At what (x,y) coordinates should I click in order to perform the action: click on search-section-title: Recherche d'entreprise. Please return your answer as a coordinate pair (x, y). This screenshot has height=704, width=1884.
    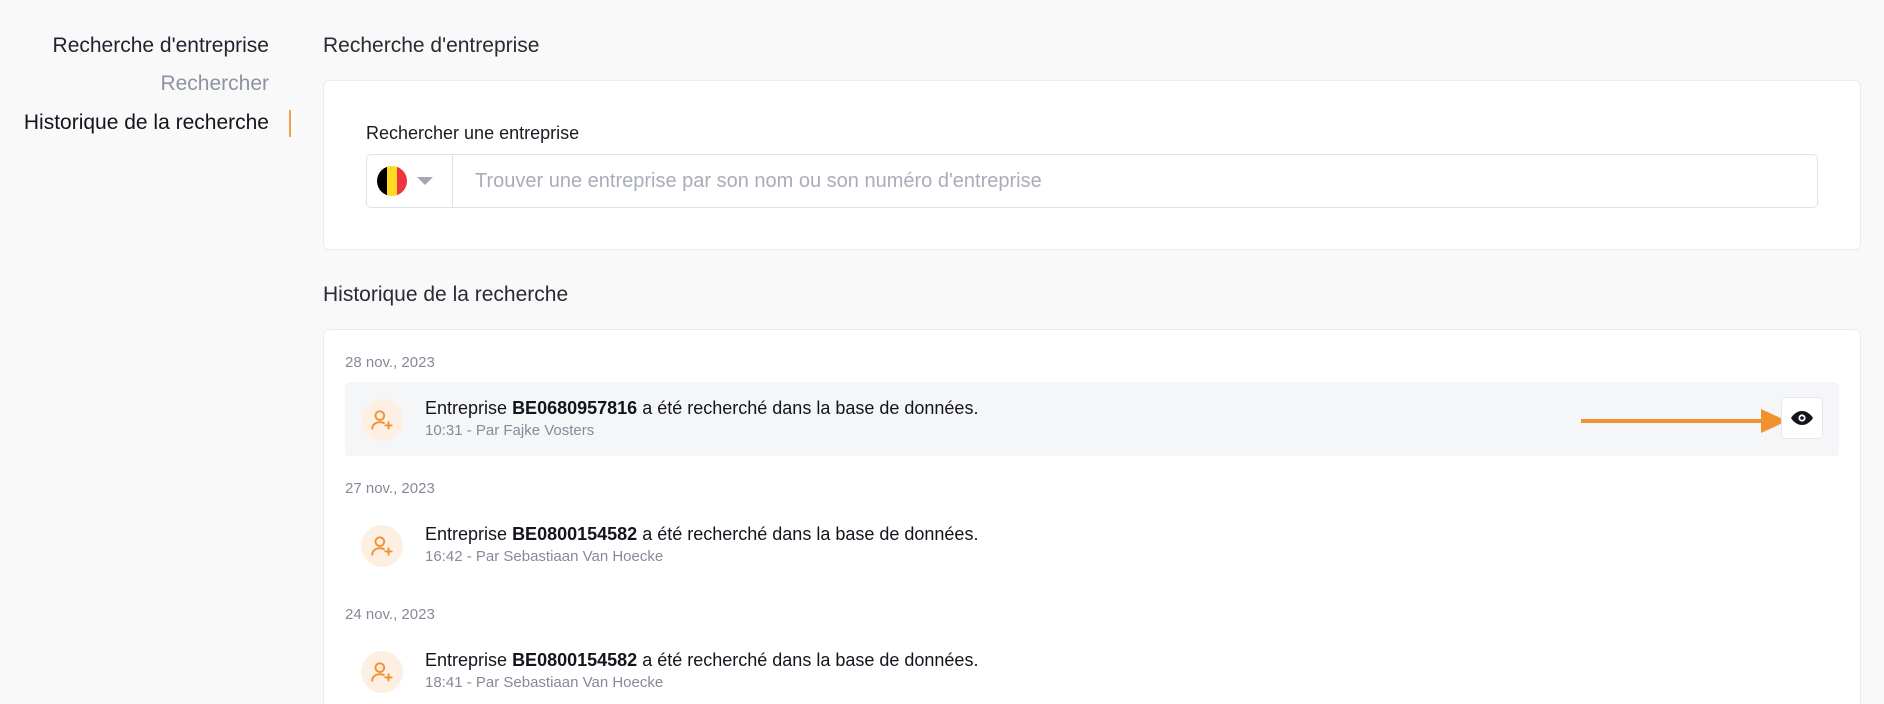
    Looking at the image, I should click on (431, 45).